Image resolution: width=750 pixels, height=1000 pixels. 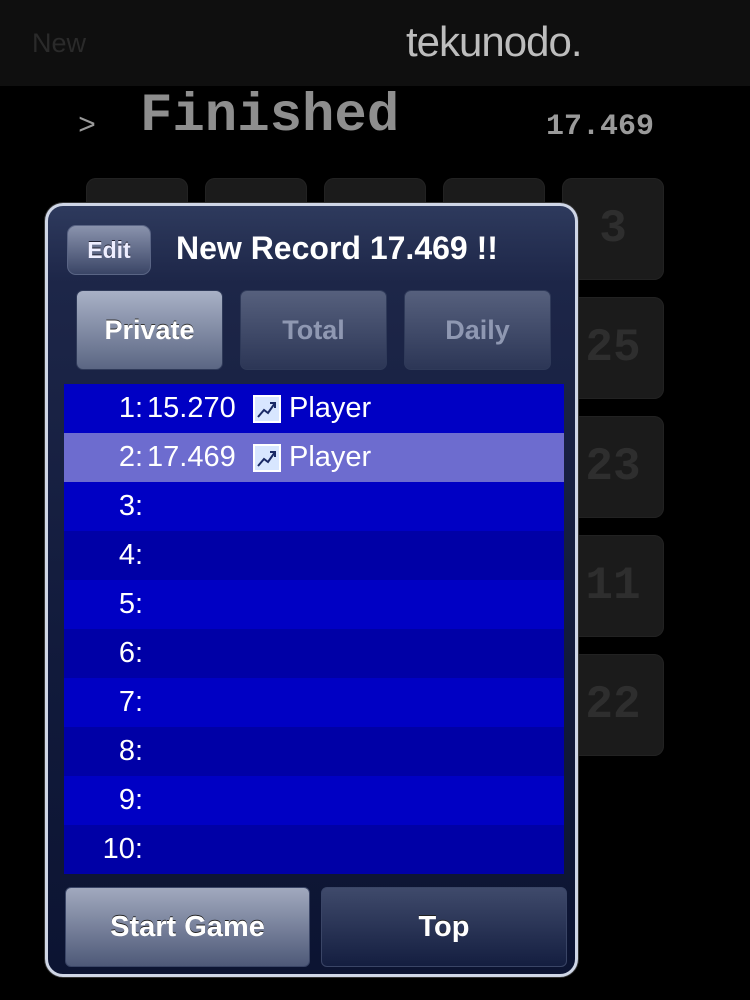 I want to click on edit-button: Edit, so click(x=109, y=250).